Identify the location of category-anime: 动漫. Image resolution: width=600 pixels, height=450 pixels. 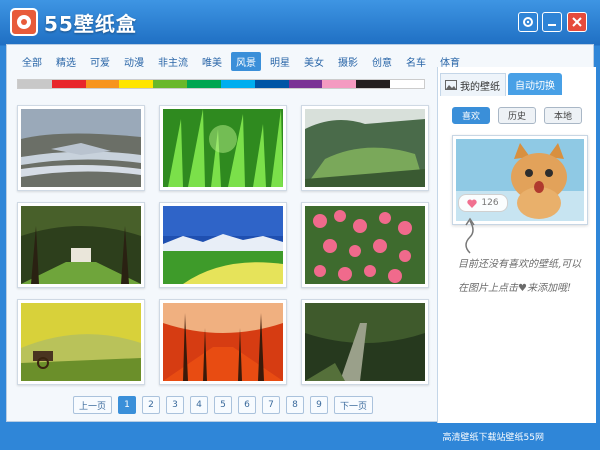
(134, 61).